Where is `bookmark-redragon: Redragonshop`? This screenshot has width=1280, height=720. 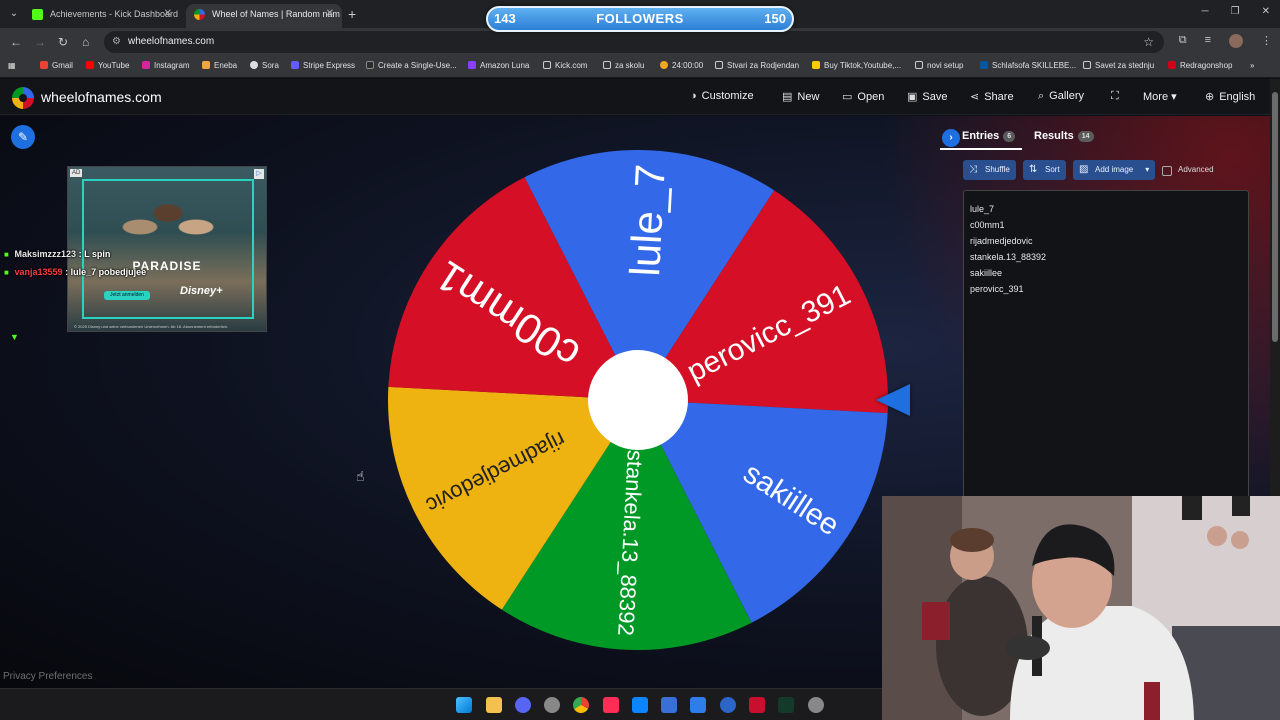 bookmark-redragon: Redragonshop is located at coordinates (1200, 65).